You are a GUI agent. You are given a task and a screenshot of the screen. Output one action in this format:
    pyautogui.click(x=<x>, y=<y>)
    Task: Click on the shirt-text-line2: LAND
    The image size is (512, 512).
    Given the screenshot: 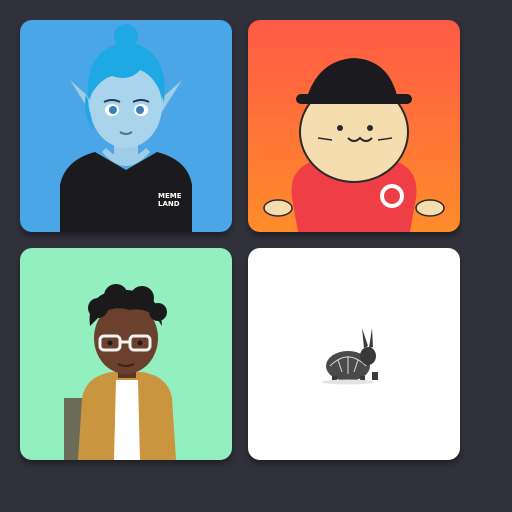 What is the action you would take?
    pyautogui.click(x=169, y=204)
    